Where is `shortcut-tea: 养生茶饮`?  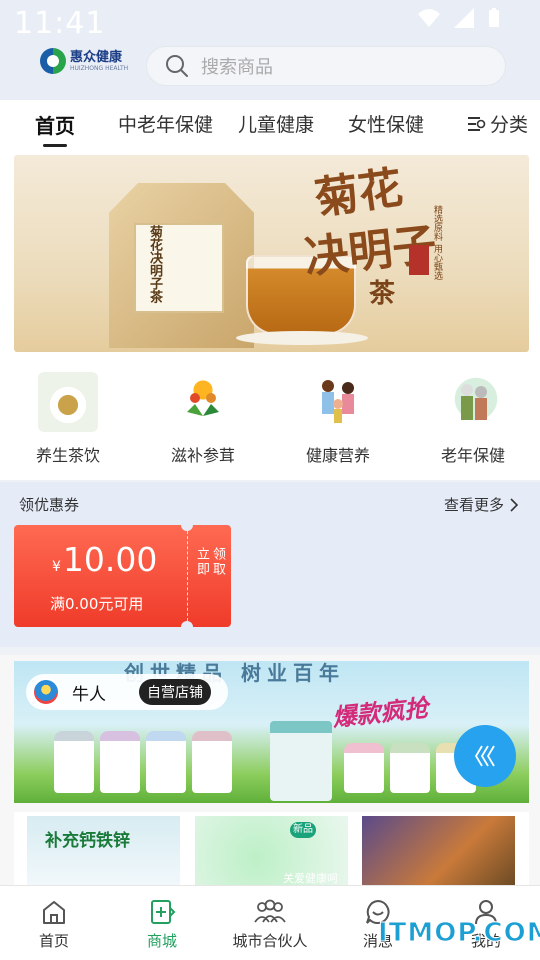 shortcut-tea: 养生茶饮 is located at coordinates (68, 419).